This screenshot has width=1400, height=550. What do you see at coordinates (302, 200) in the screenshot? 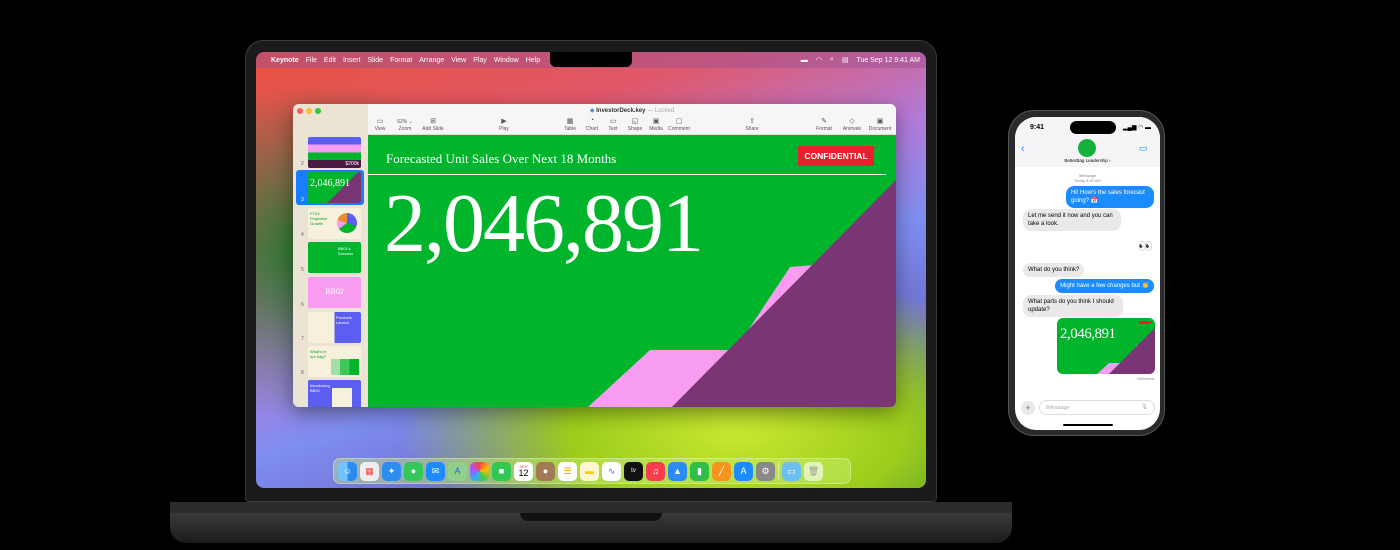
I see `slide-number: 3` at bounding box center [302, 200].